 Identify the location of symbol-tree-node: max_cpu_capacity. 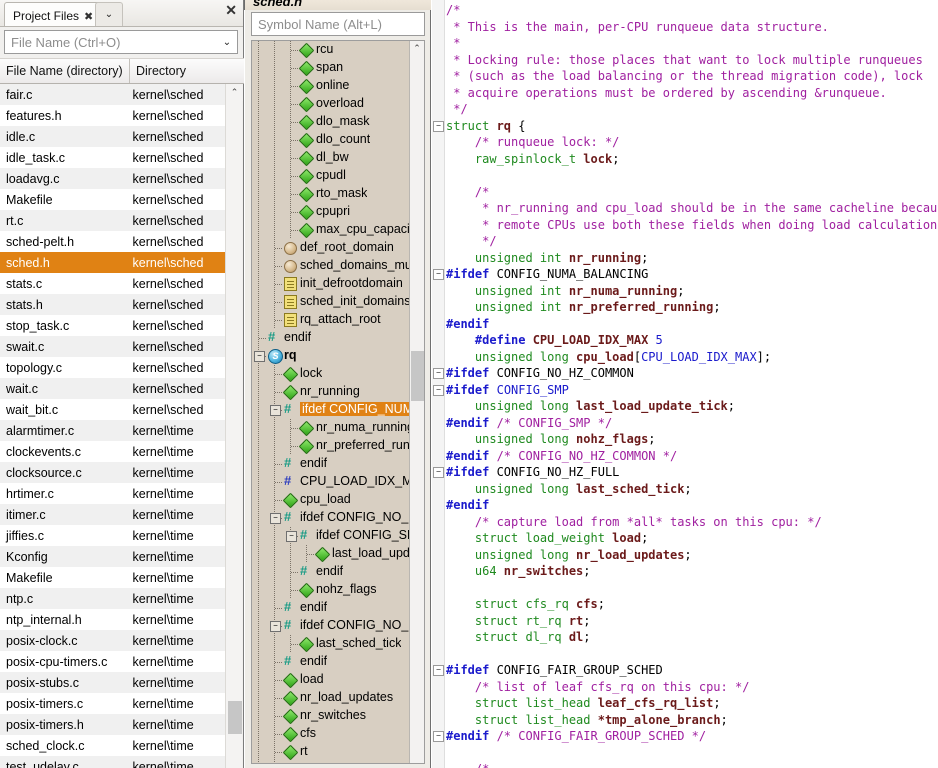
(330, 230).